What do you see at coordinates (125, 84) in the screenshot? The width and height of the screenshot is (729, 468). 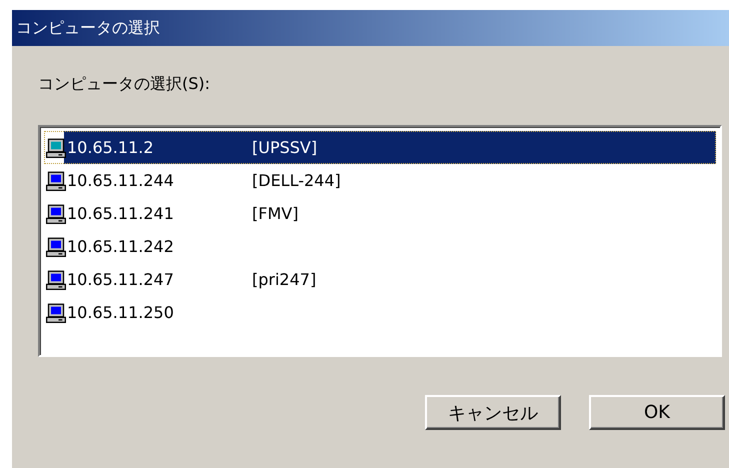 I see `list-label: コンピュータの選択(S):` at bounding box center [125, 84].